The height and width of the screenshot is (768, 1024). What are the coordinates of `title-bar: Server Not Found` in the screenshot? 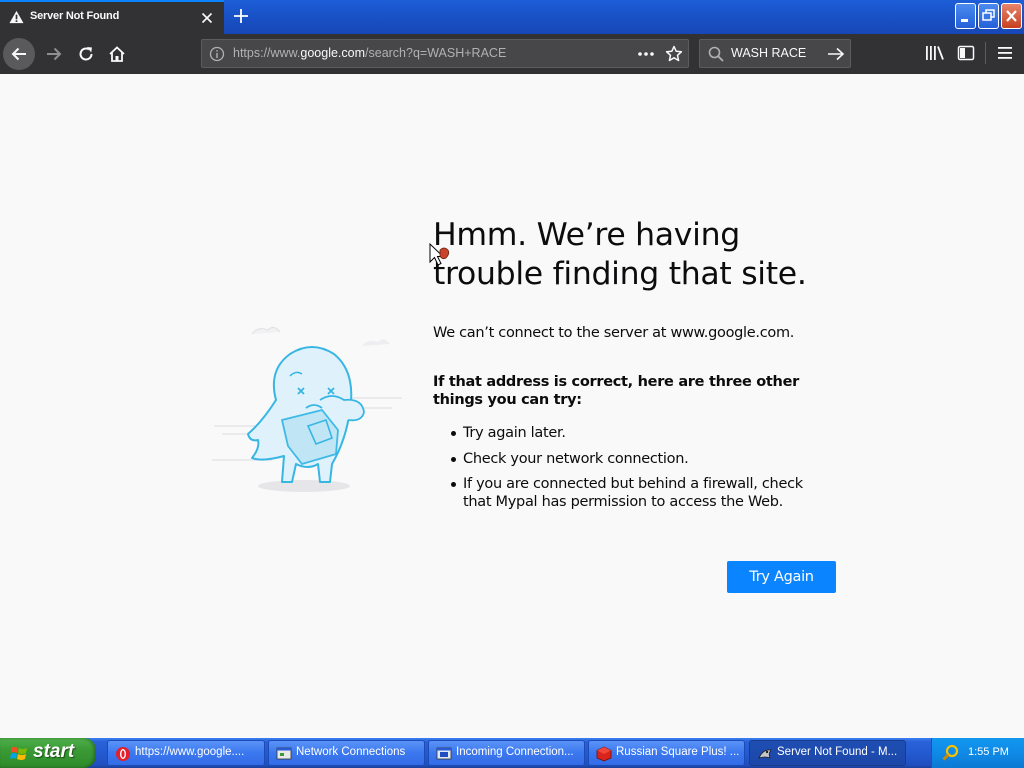 It's located at (512, 17).